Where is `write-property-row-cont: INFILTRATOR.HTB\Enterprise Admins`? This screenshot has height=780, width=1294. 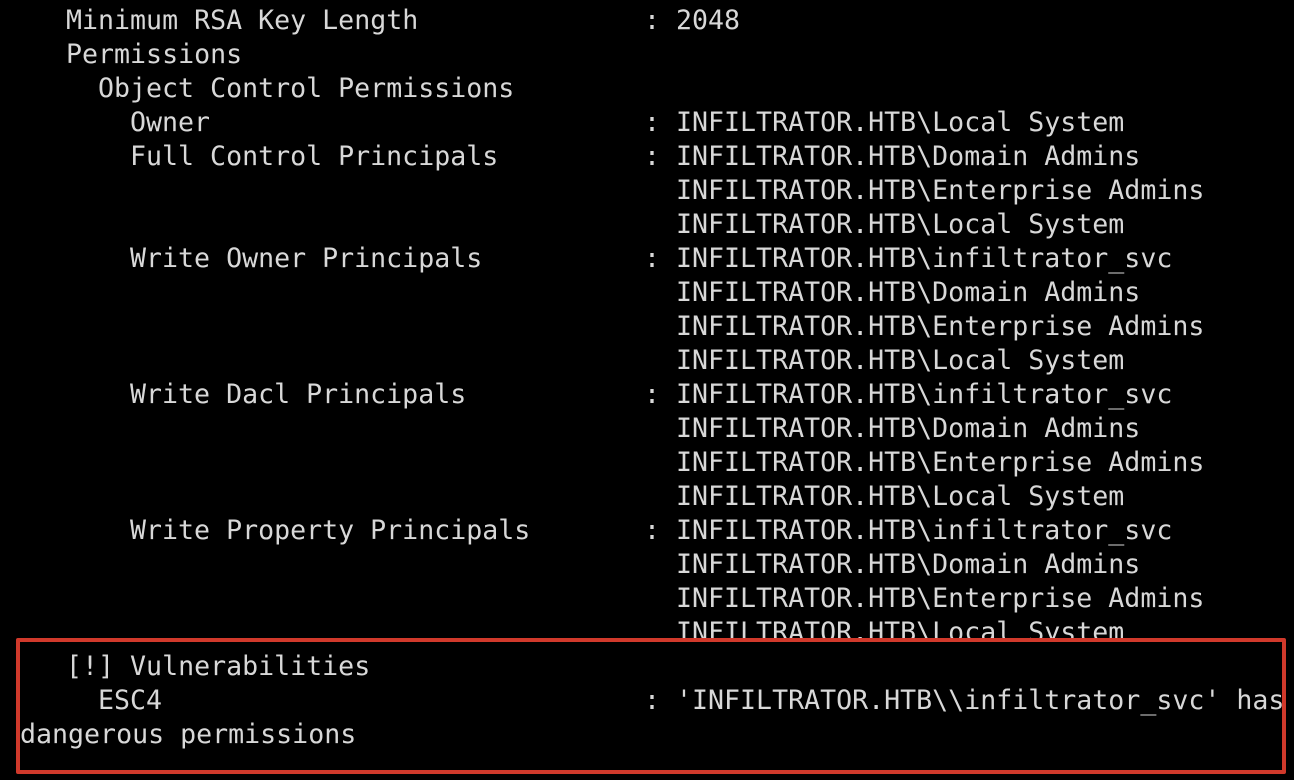 write-property-row-cont: INFILTRATOR.HTB\Enterprise Admins is located at coordinates (647, 599).